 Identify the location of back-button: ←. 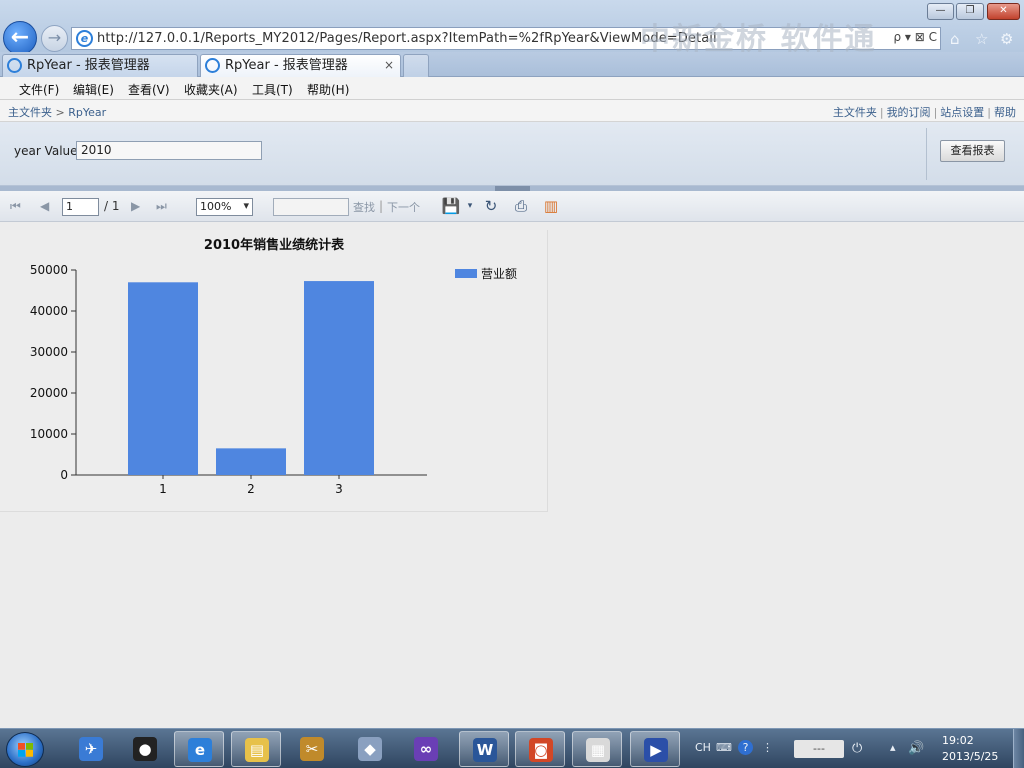
(20, 38).